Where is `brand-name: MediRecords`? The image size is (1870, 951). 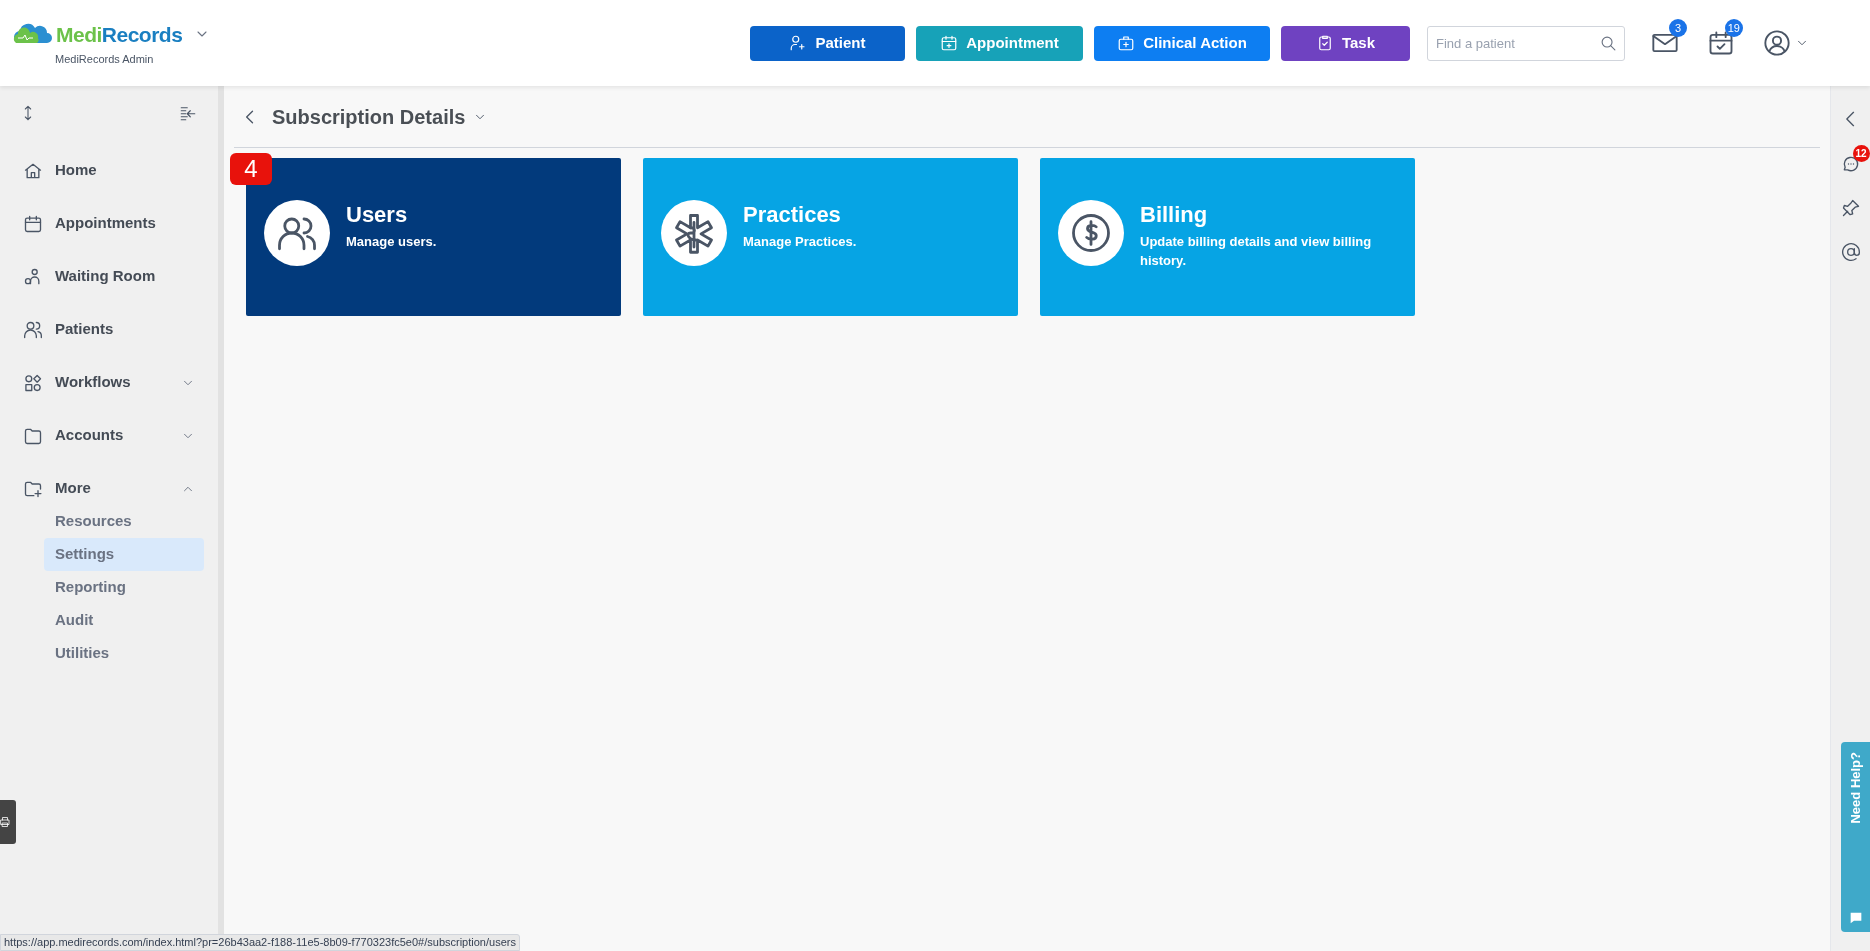
brand-name: MediRecords is located at coordinates (119, 34).